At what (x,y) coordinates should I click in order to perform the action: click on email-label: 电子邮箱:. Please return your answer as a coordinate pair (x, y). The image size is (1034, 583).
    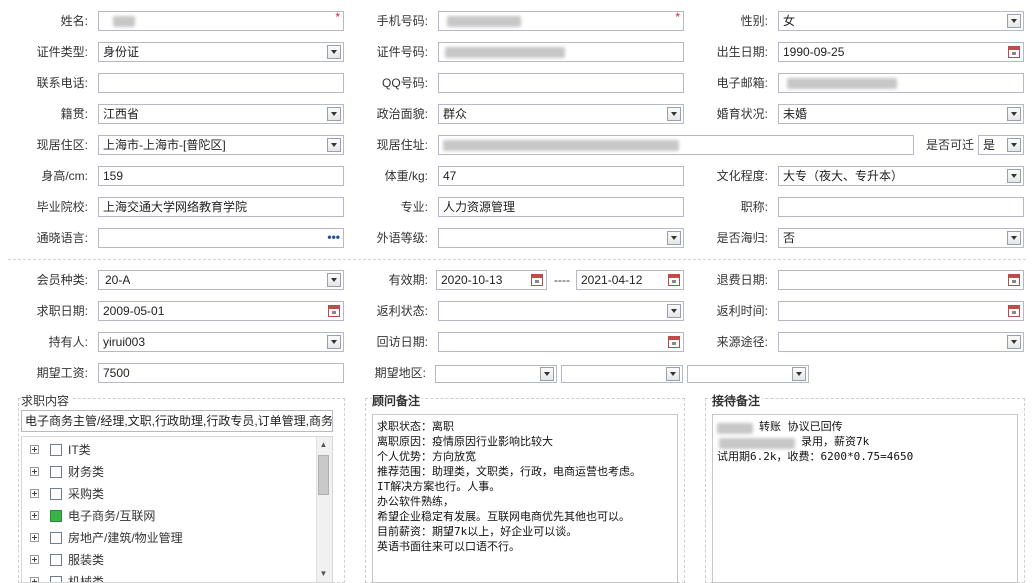
    Looking at the image, I should click on (742, 83).